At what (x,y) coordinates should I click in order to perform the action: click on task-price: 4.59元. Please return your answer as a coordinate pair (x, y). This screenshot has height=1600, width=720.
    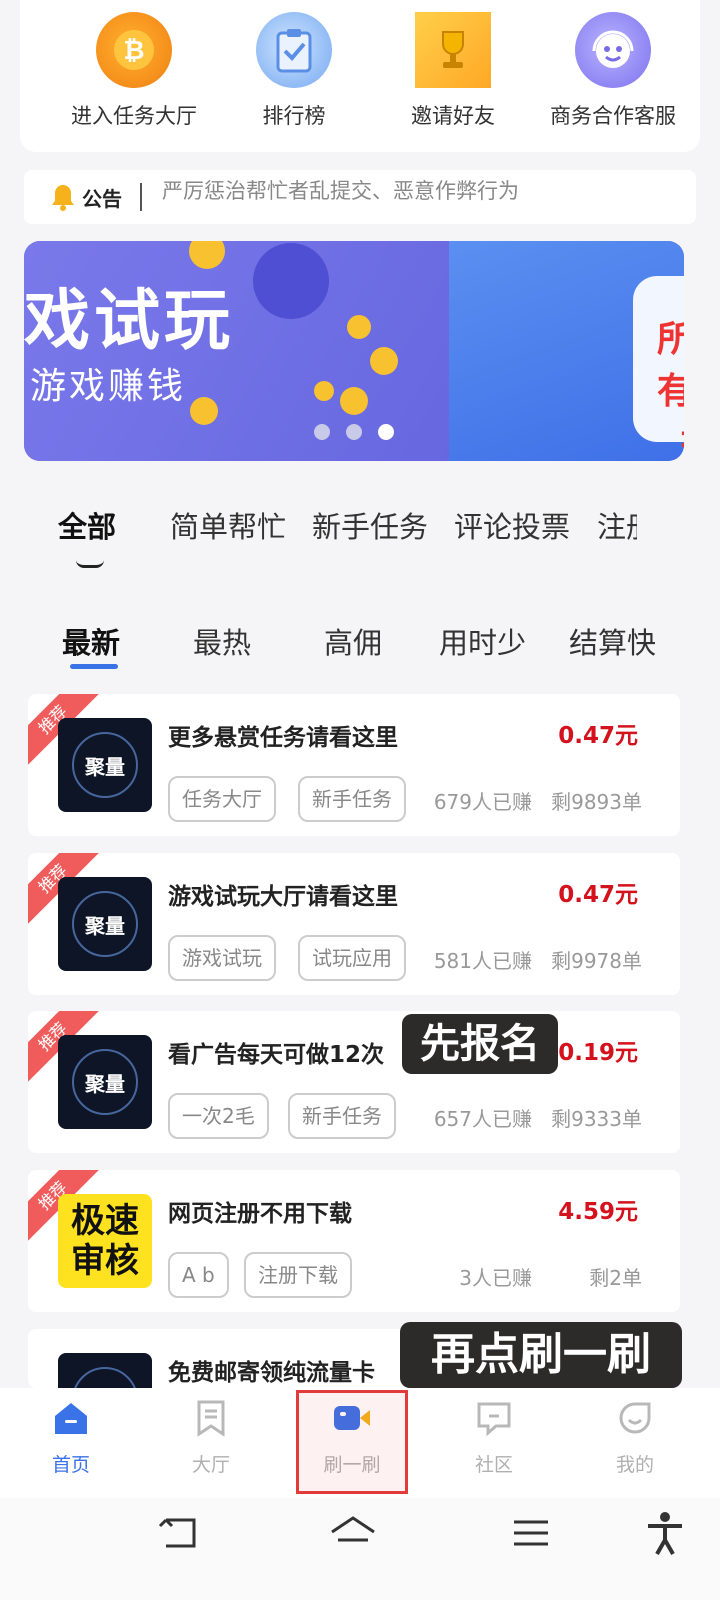
    Looking at the image, I should click on (598, 1212).